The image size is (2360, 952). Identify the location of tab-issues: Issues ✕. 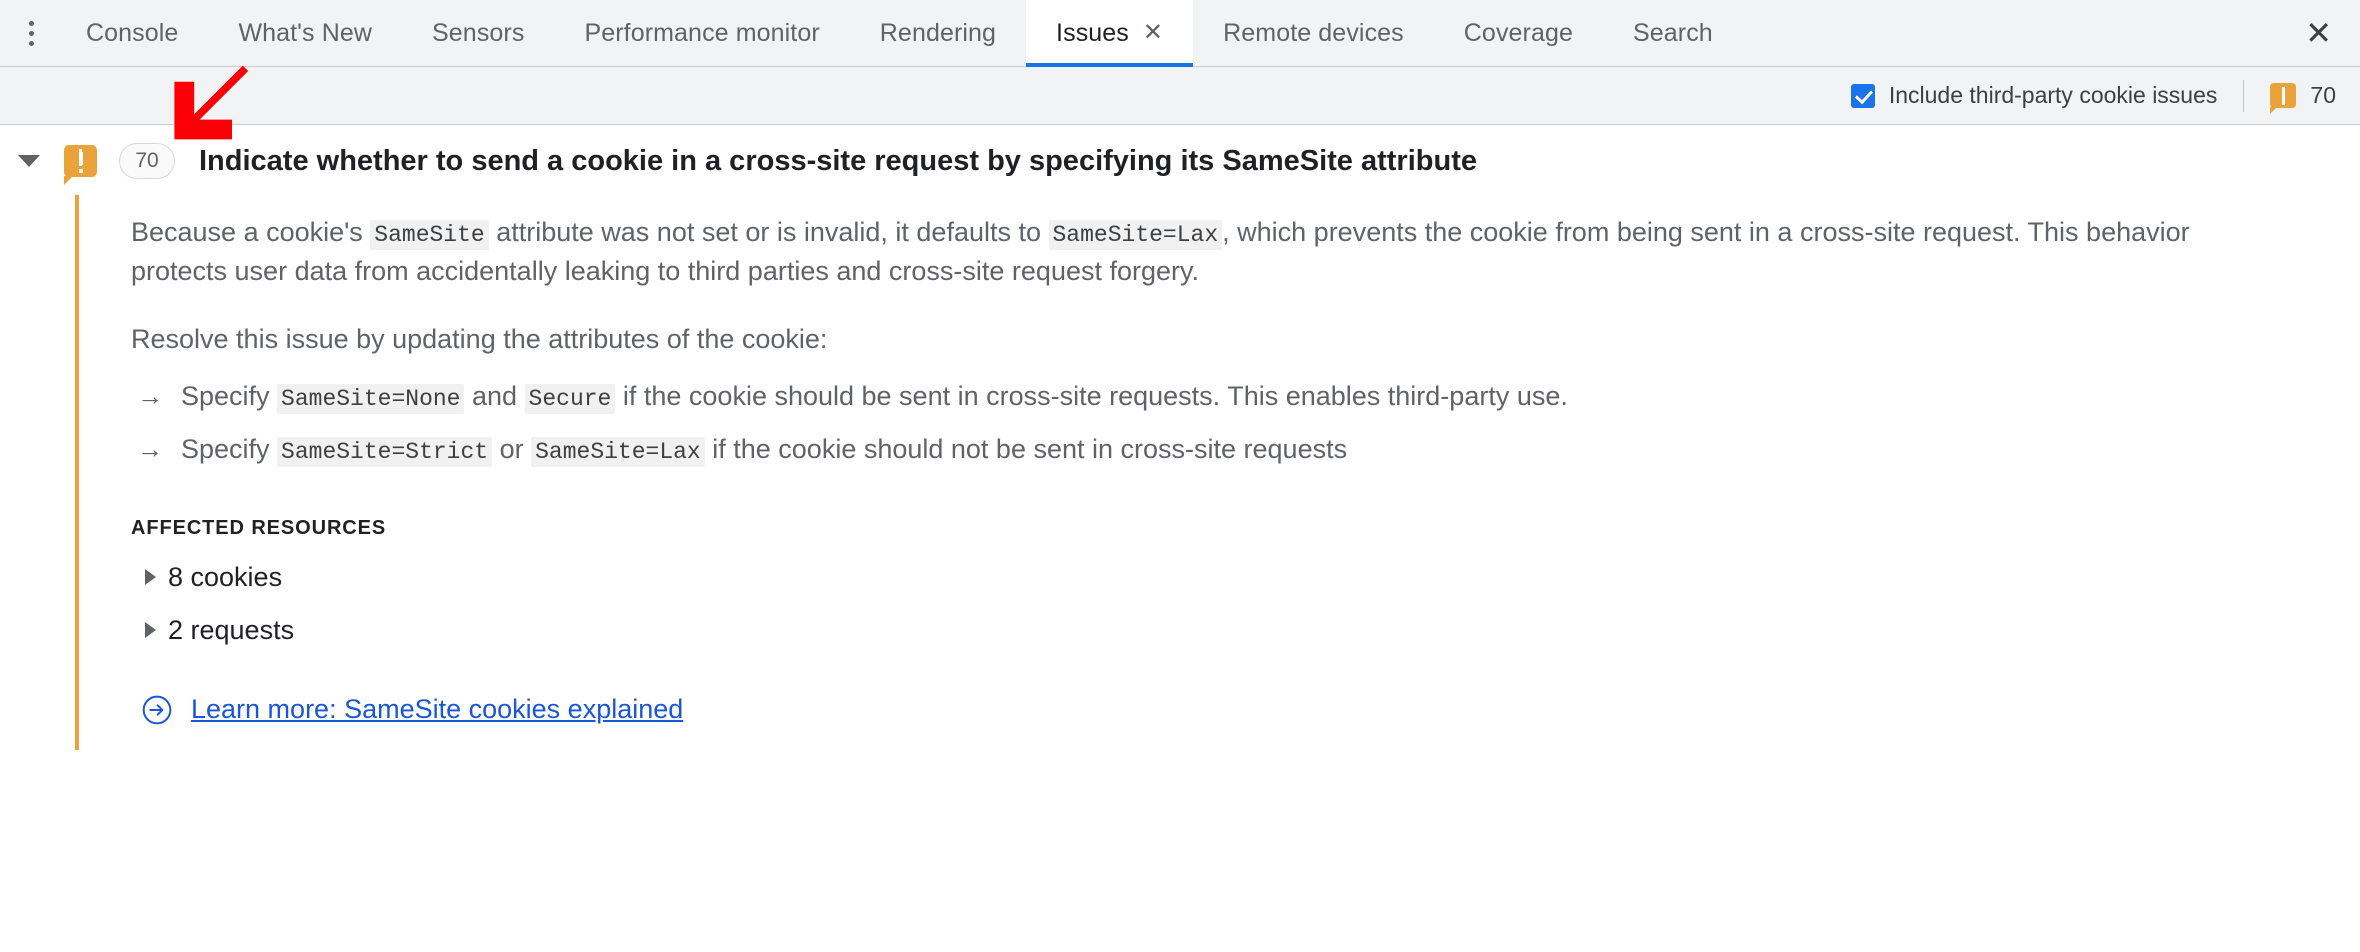
(1110, 33).